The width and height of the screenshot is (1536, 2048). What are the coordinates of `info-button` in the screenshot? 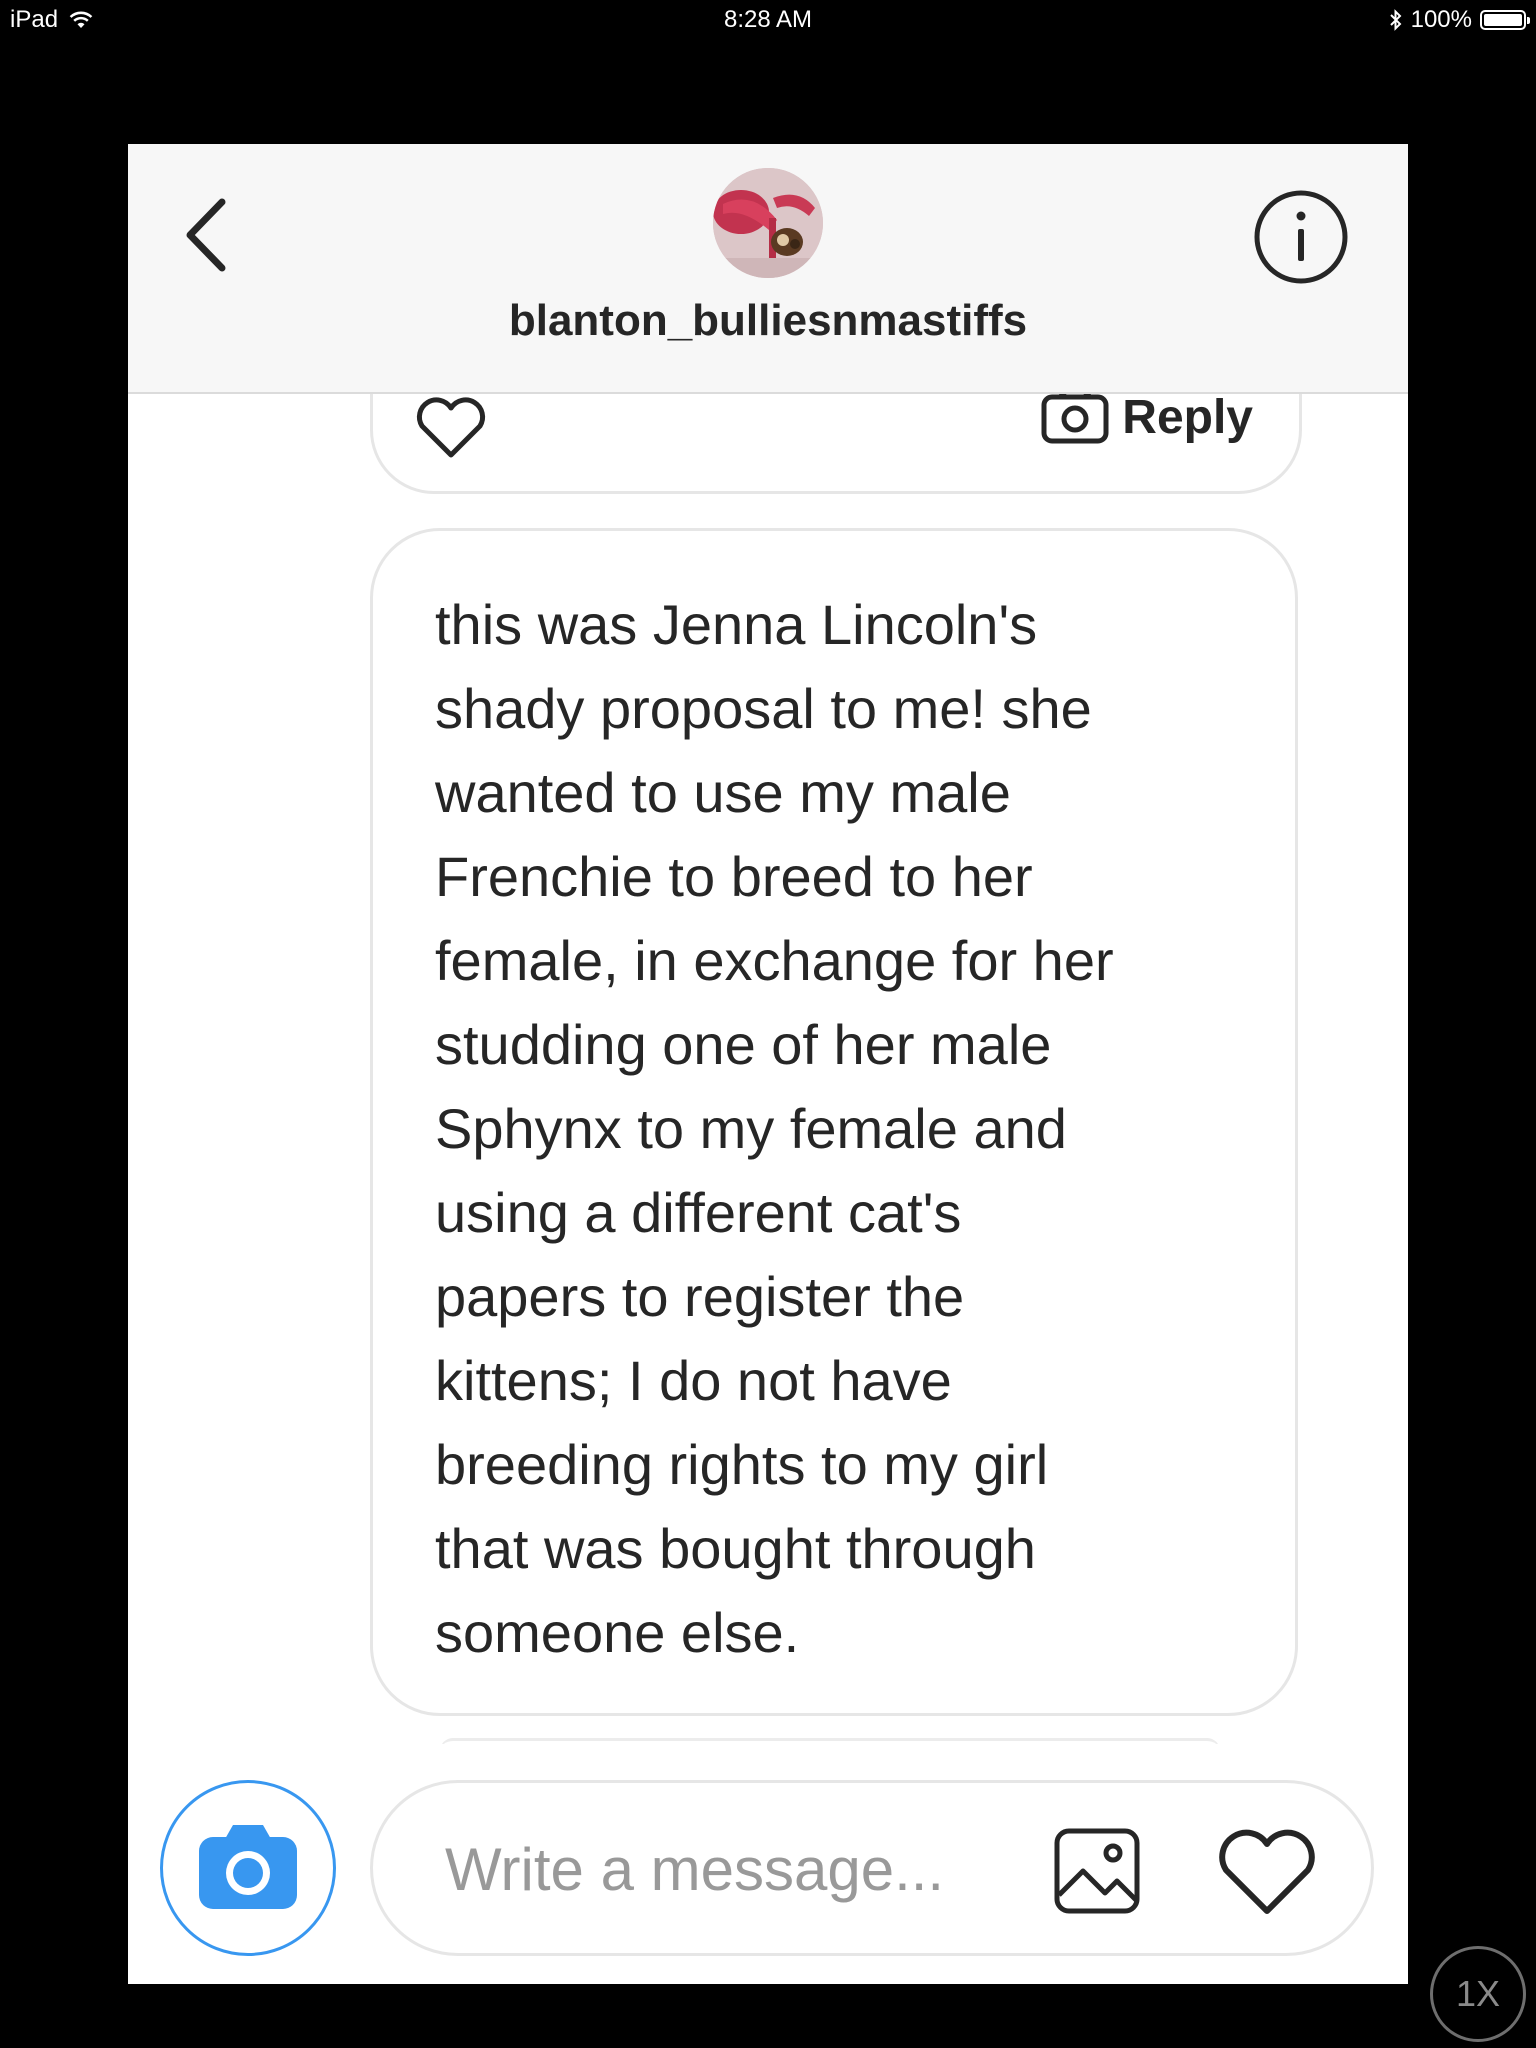 It's located at (1301, 237).